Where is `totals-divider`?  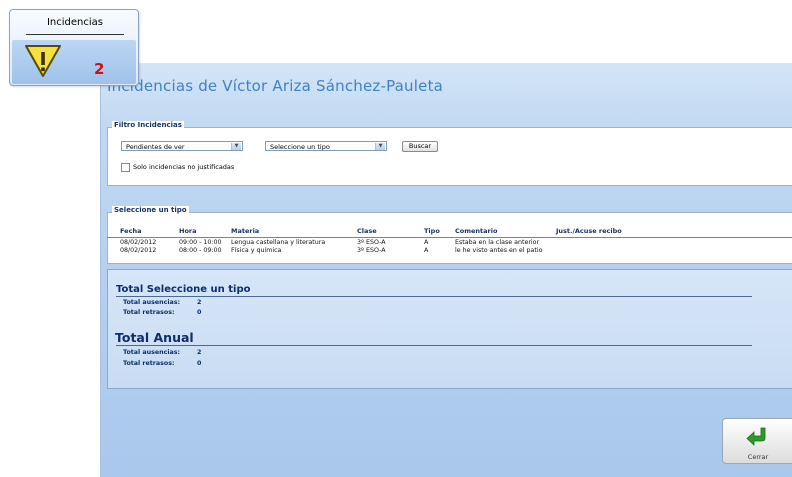 totals-divider is located at coordinates (434, 296).